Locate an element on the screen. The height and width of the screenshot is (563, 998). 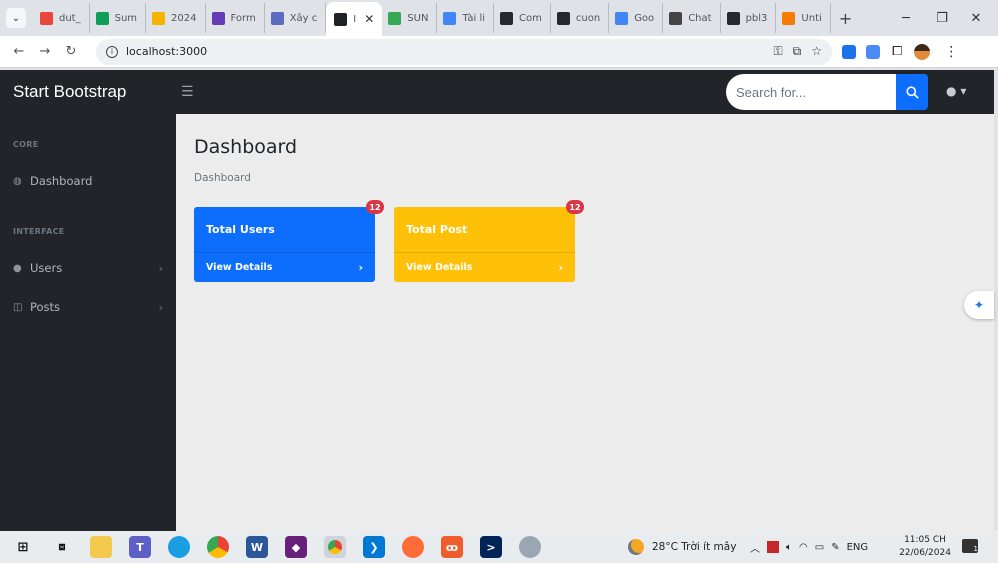
install-app-icon: ⧉ is located at coordinates (797, 51).